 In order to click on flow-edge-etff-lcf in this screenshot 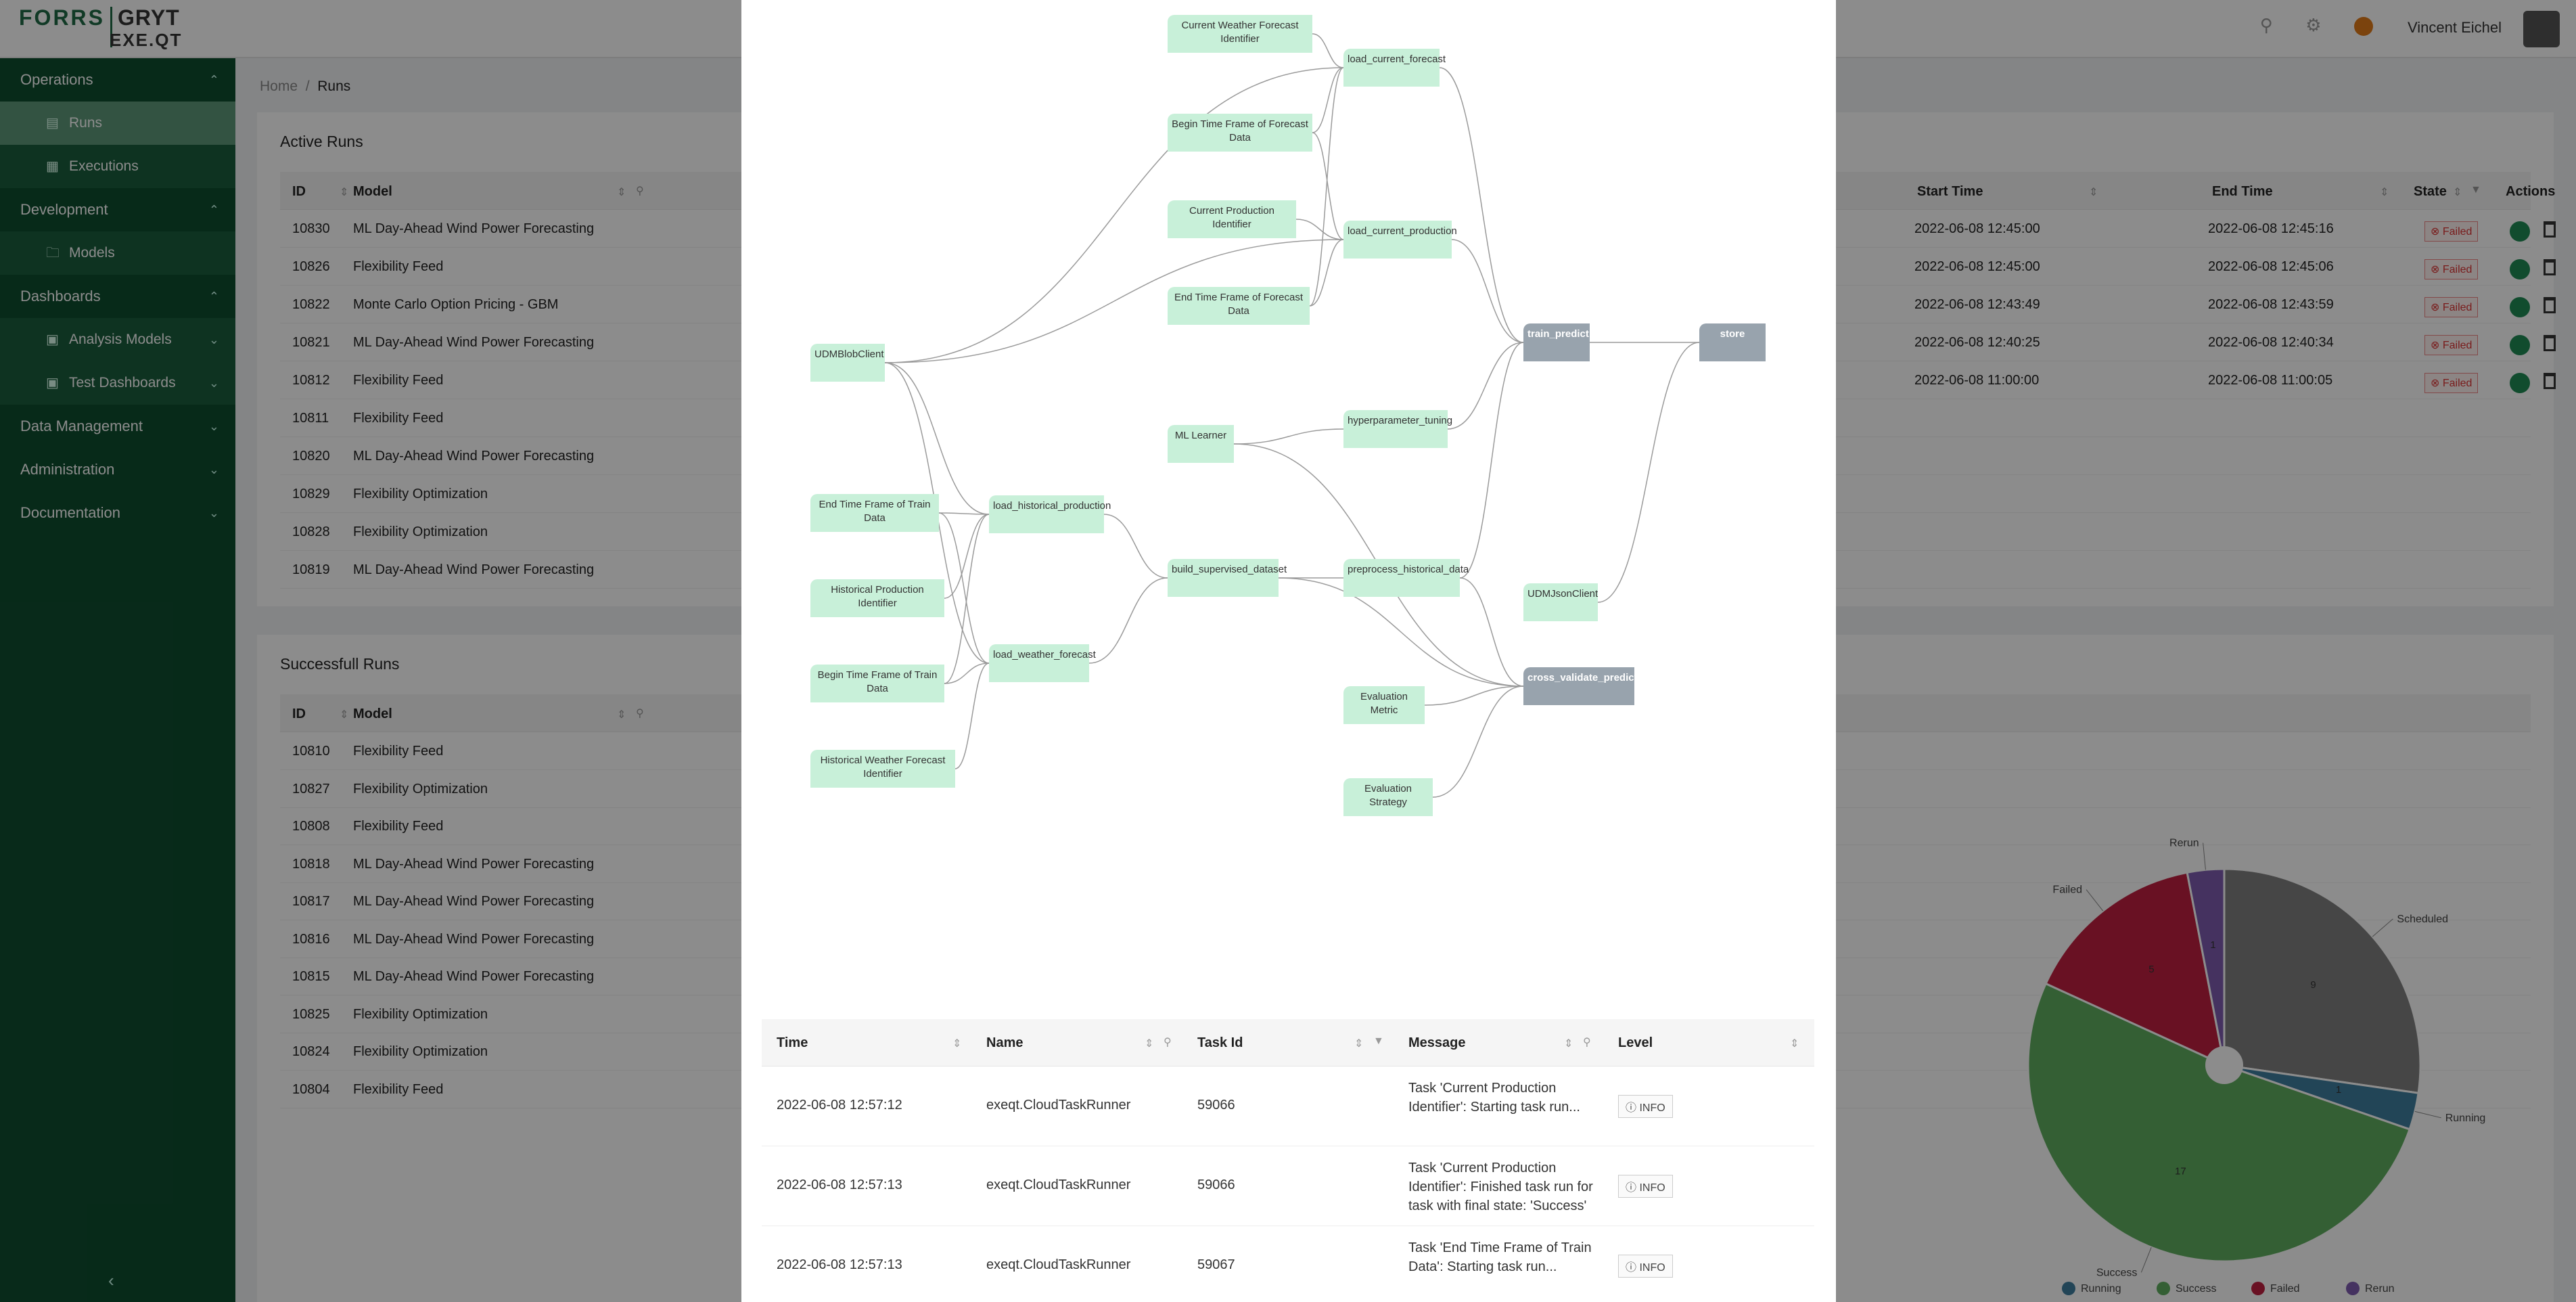, I will do `click(1326, 187)`.